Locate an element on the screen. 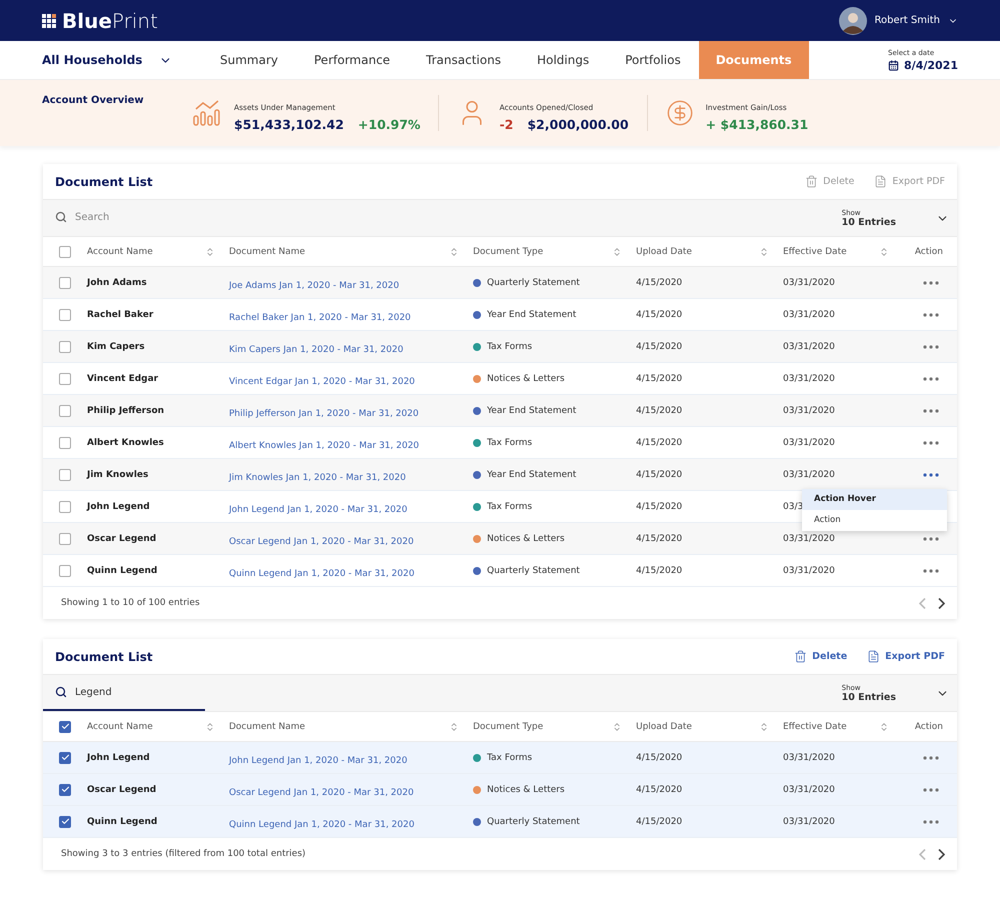 This screenshot has width=1000, height=899. table-row: John Adams Joe Adams Jan 1, 2020 - Mar 31, 2020 Quarterly Statement 4/15/2020 03/31/2020 is located at coordinates (500, 283).